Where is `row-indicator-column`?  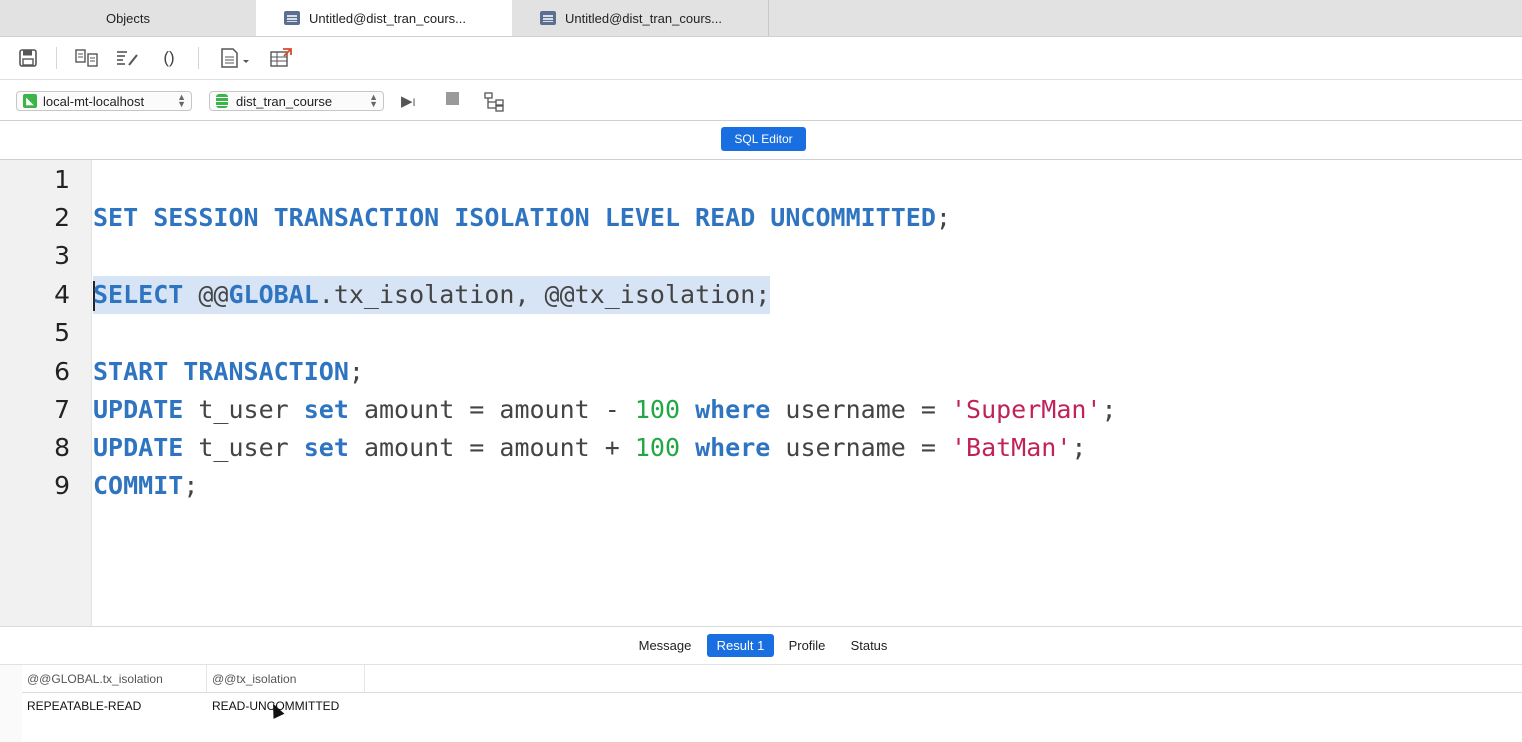 row-indicator-column is located at coordinates (11, 703).